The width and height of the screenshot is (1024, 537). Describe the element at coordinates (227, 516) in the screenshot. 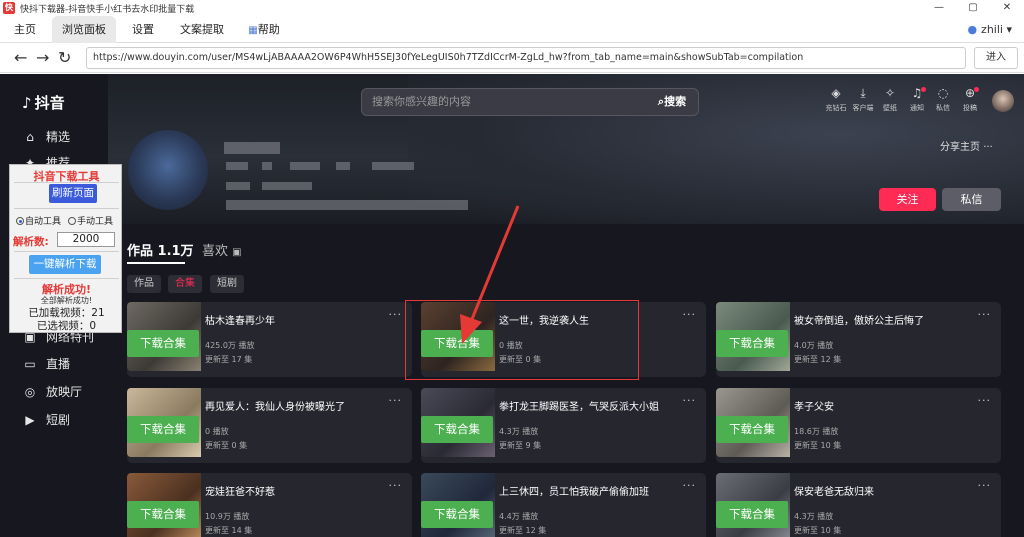

I see `card-plays: 10.9万 播放` at that location.